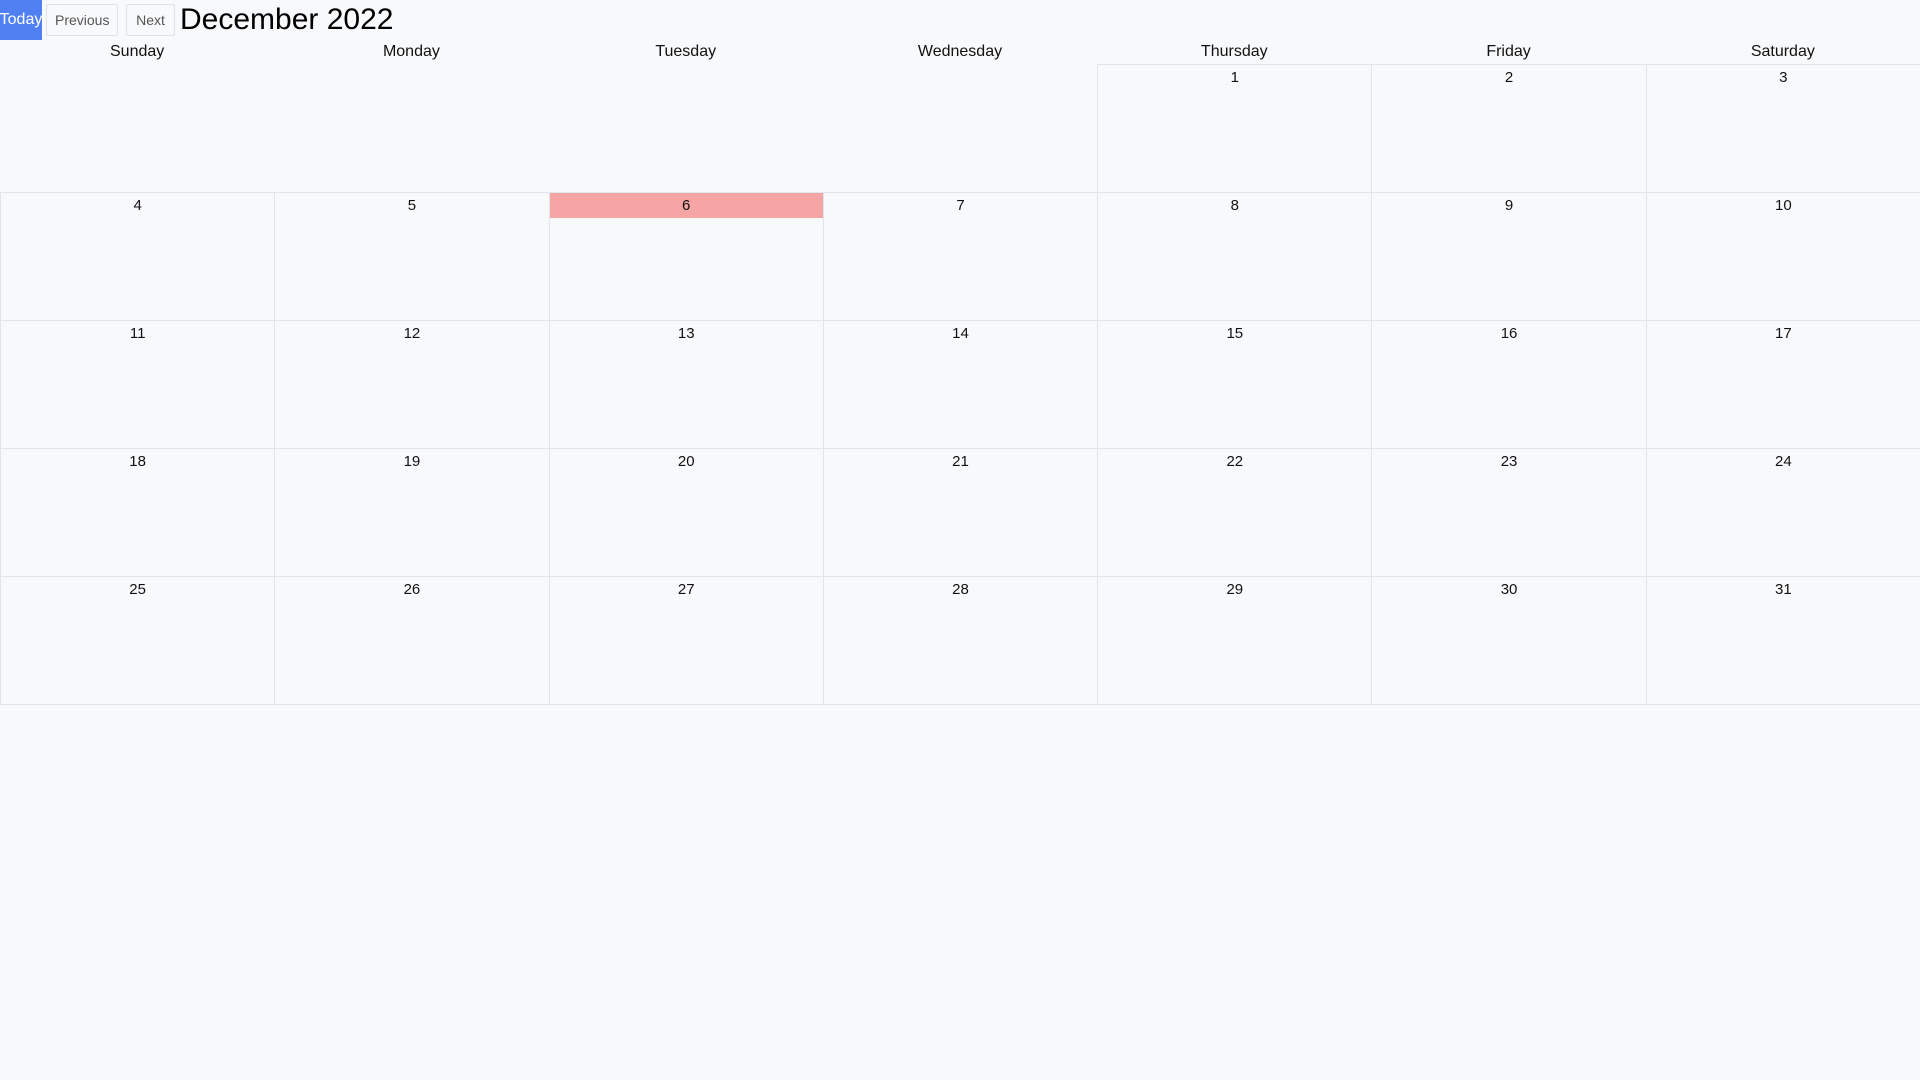  What do you see at coordinates (1783, 589) in the screenshot?
I see `day-number: 31` at bounding box center [1783, 589].